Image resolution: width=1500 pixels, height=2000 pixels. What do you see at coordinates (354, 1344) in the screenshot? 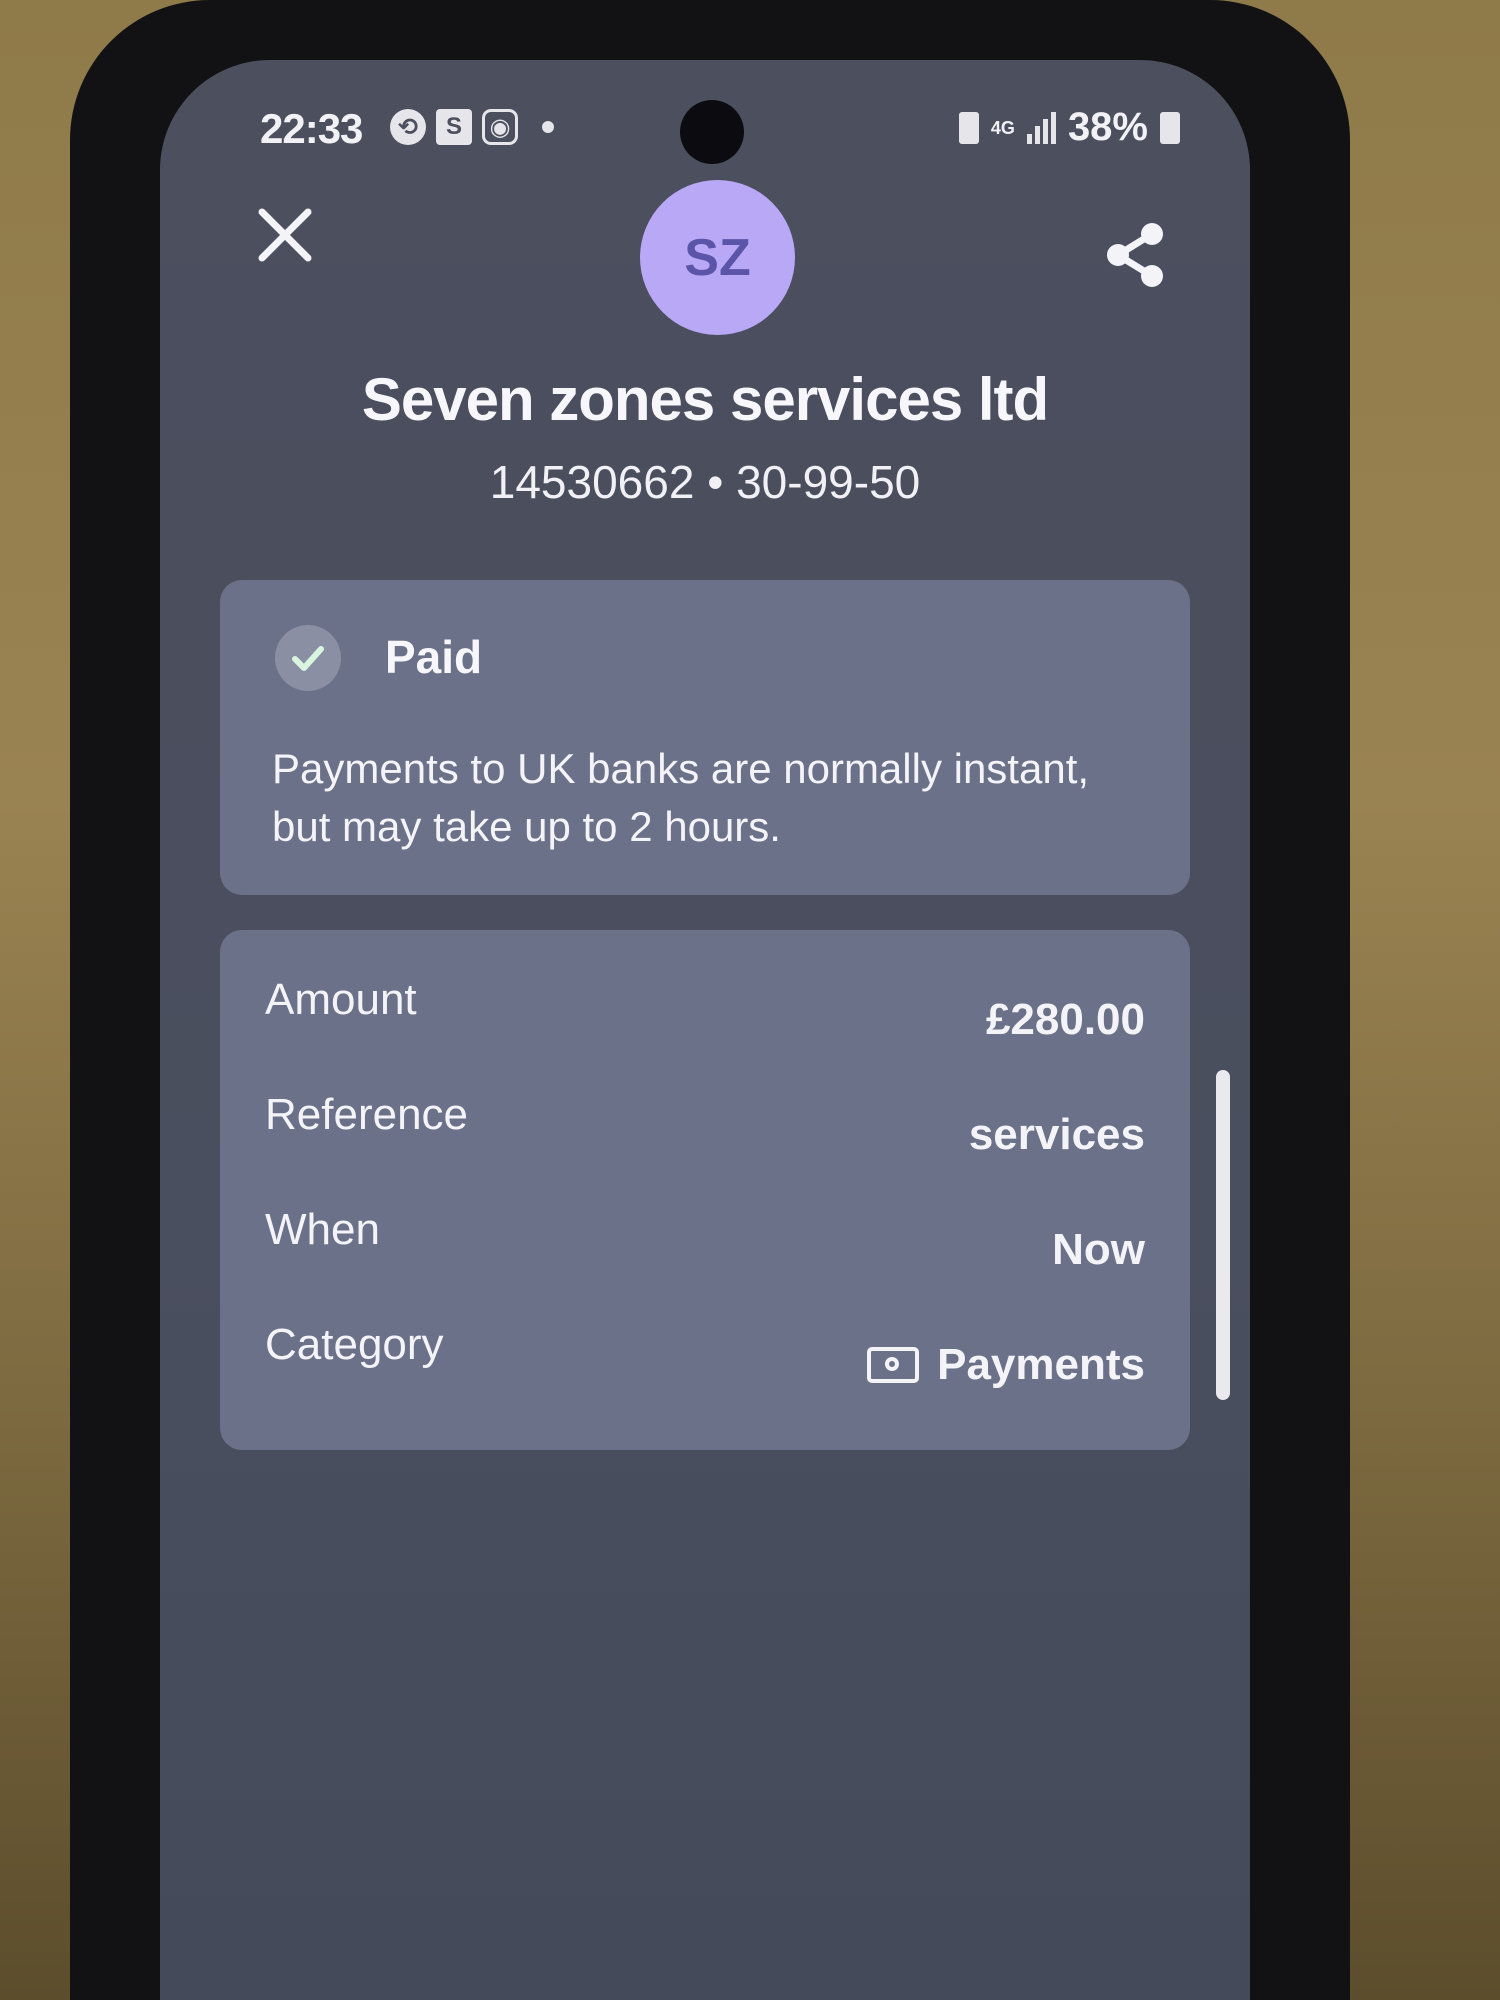
I see `category-label: Category` at bounding box center [354, 1344].